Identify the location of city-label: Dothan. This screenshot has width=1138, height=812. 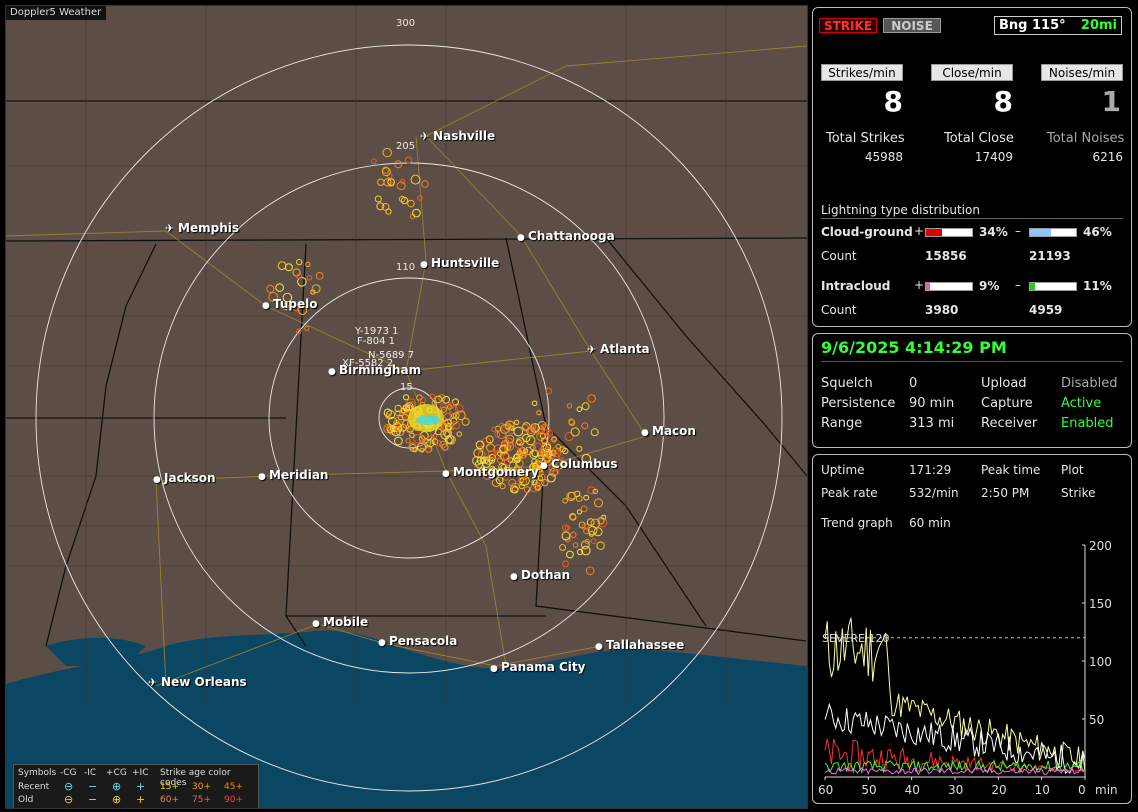
(546, 575).